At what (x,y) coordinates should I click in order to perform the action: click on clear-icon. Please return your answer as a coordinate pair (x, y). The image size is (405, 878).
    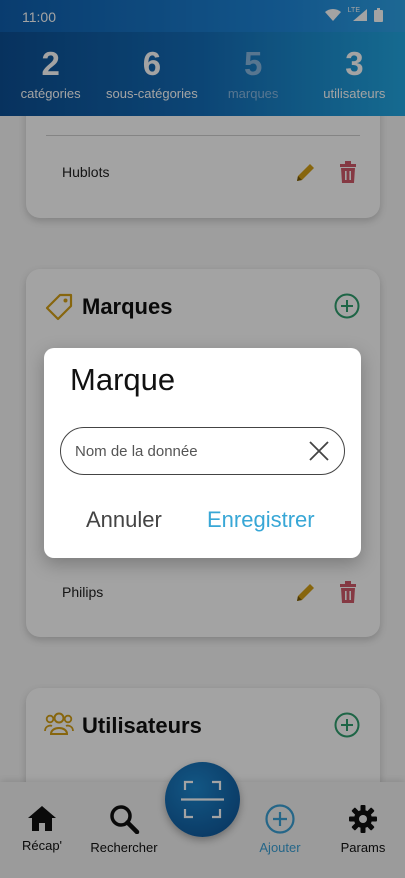
    Looking at the image, I should click on (319, 451).